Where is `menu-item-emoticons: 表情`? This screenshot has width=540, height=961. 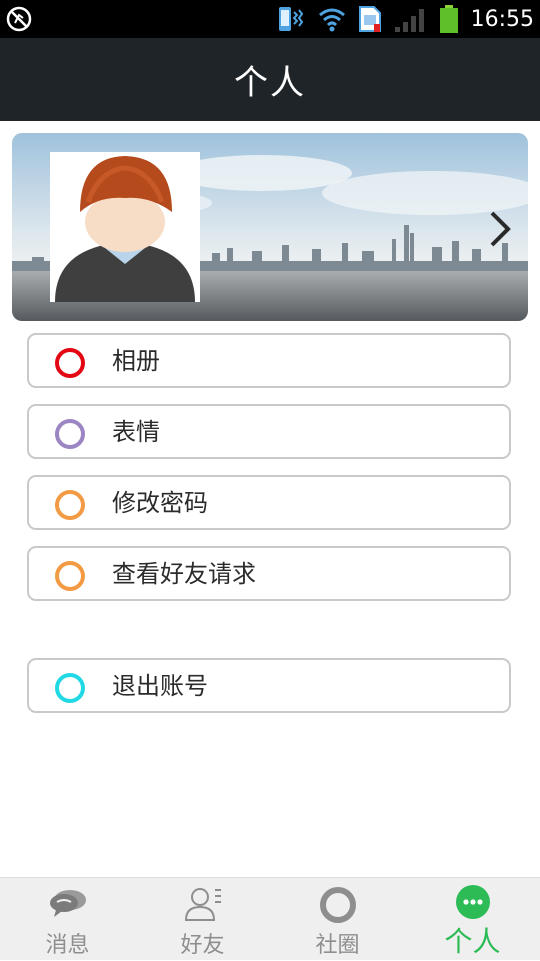
menu-item-emoticons: 表情 is located at coordinates (269, 431).